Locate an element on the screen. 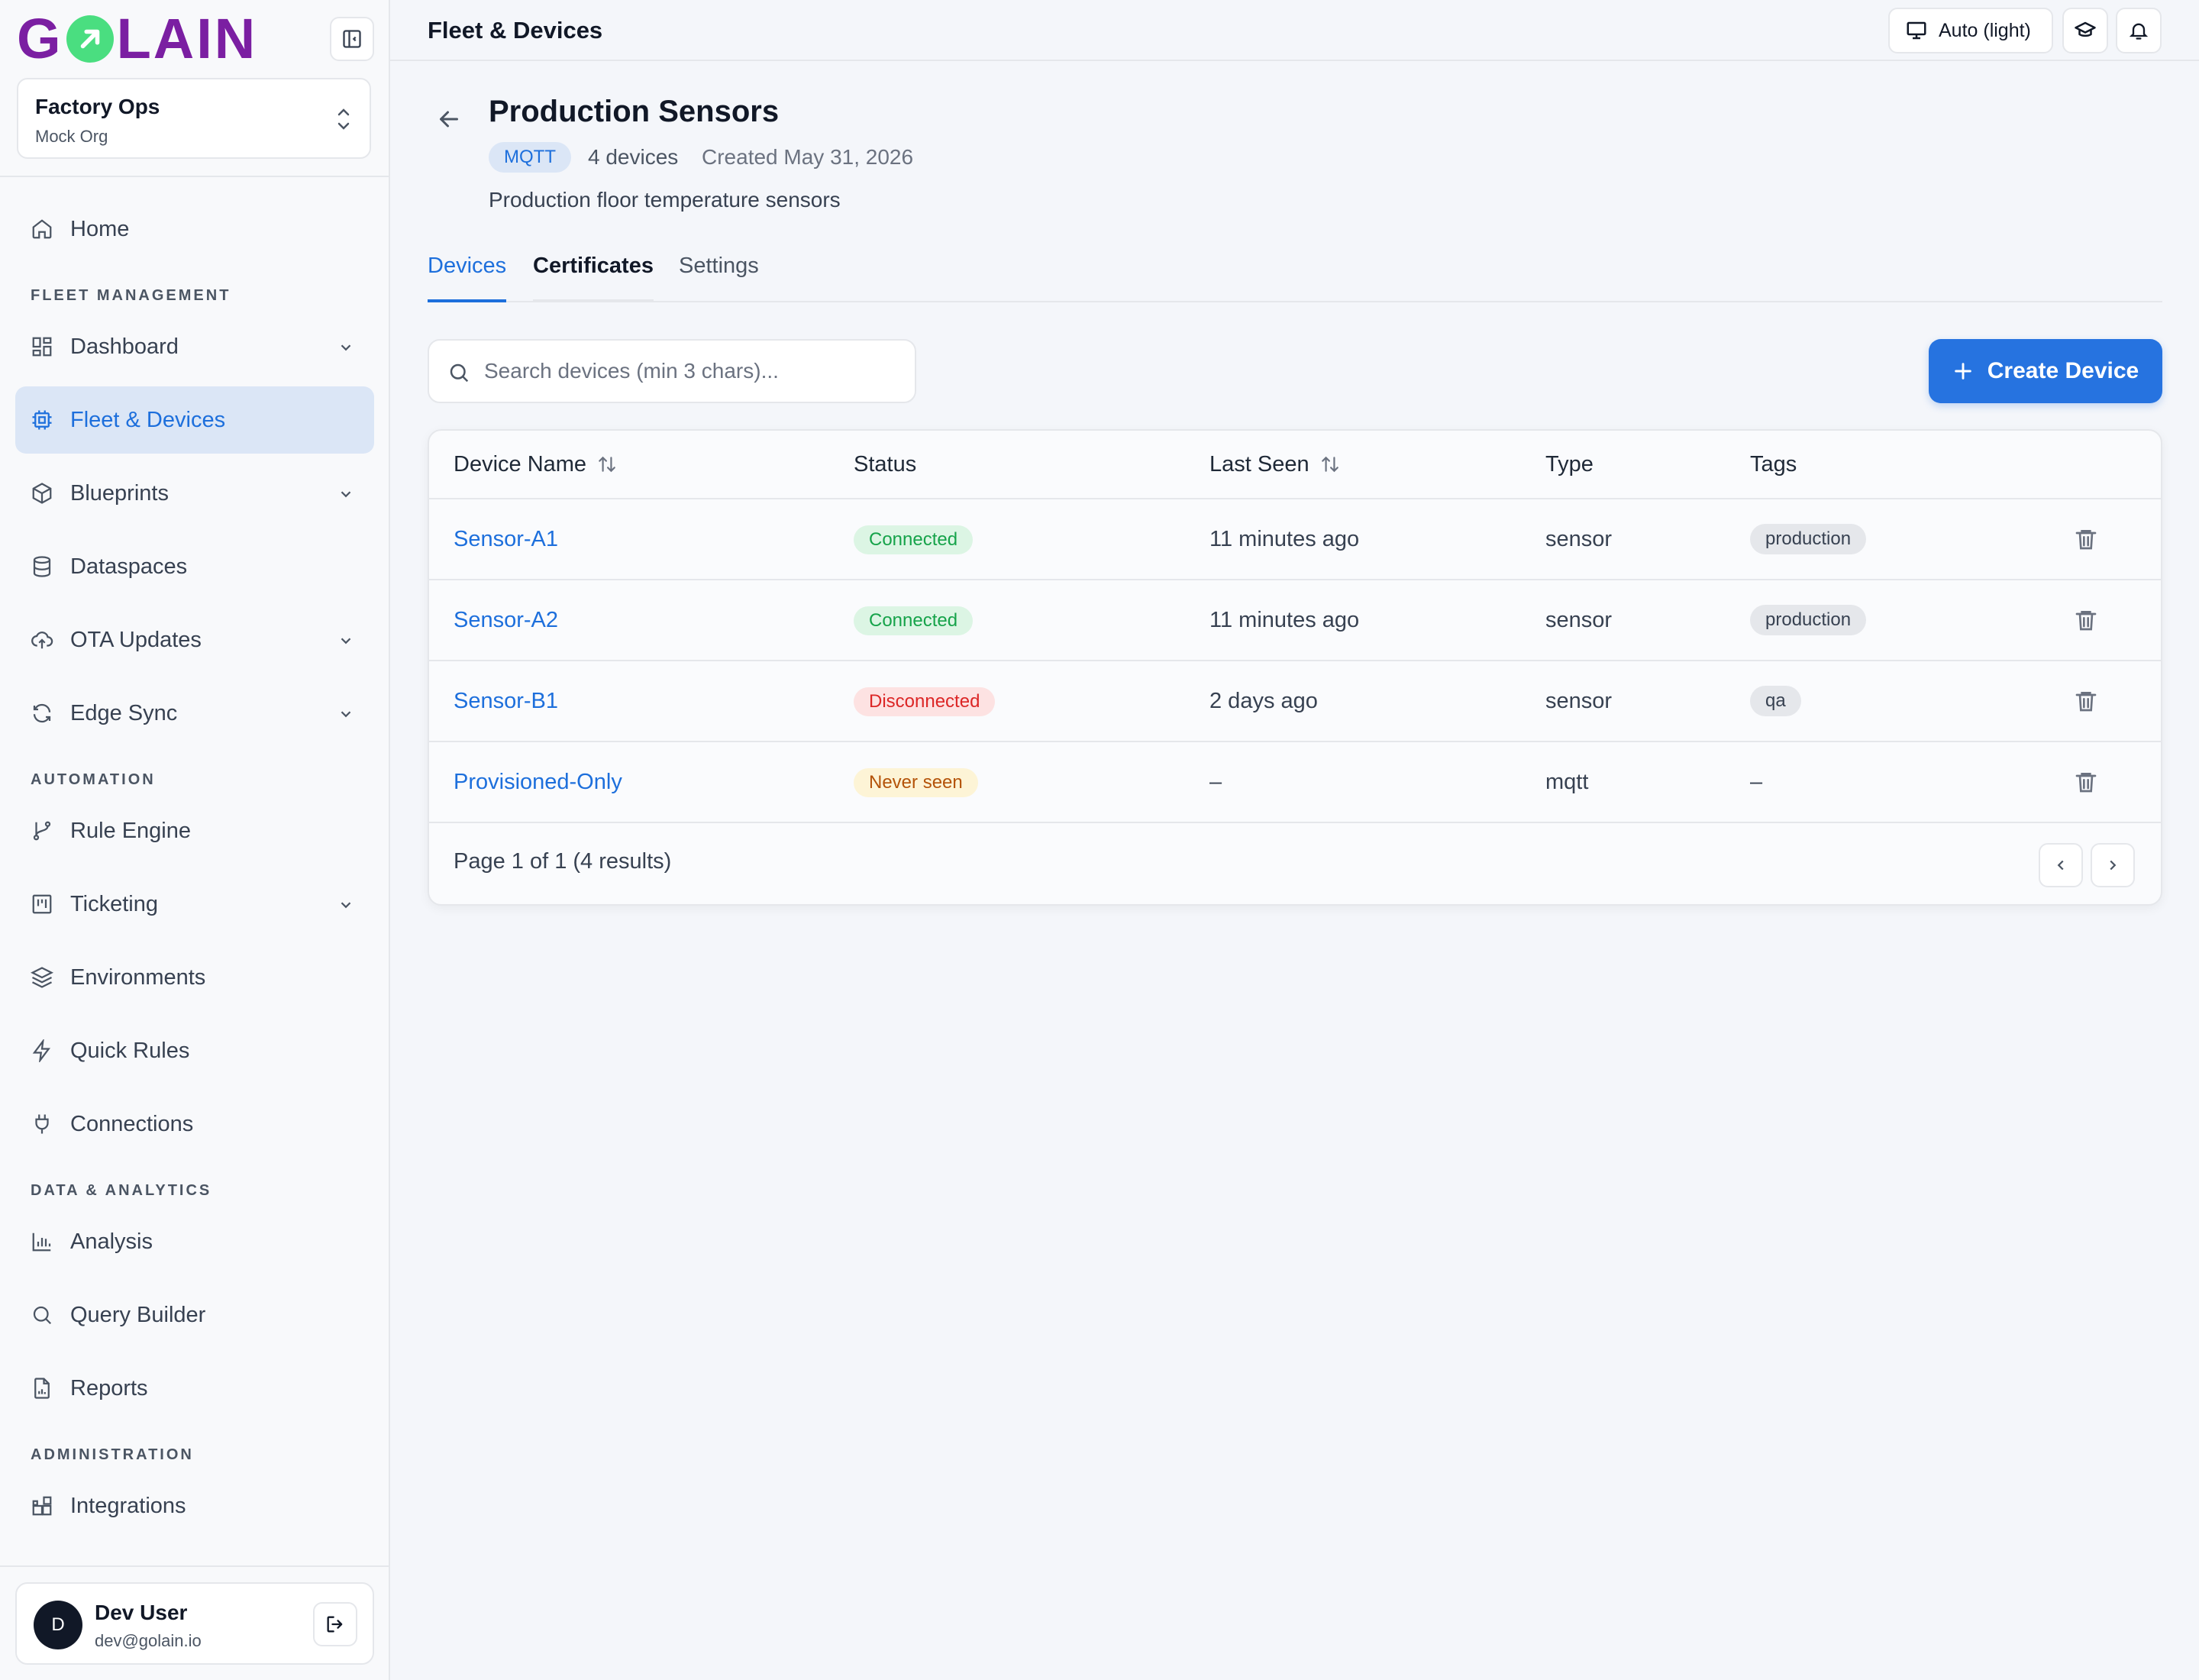 Image resolution: width=2199 pixels, height=1680 pixels. column-header-last-seen: Last Seen is located at coordinates (1274, 464).